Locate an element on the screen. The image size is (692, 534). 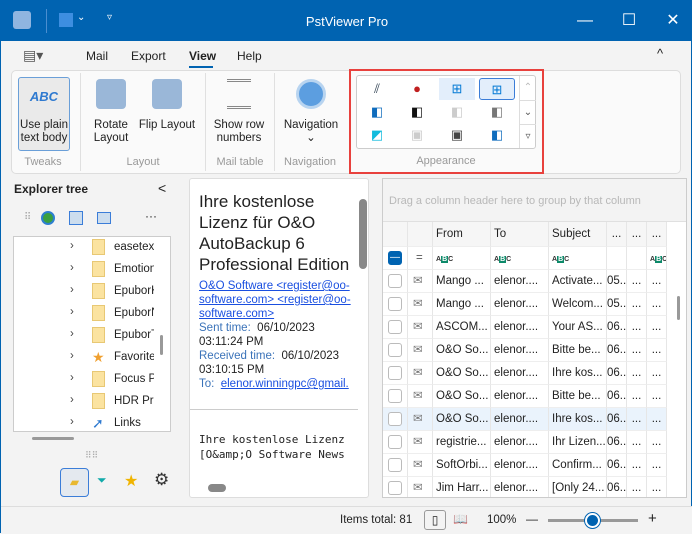
filter-cell: = is located at coordinates (420, 258).